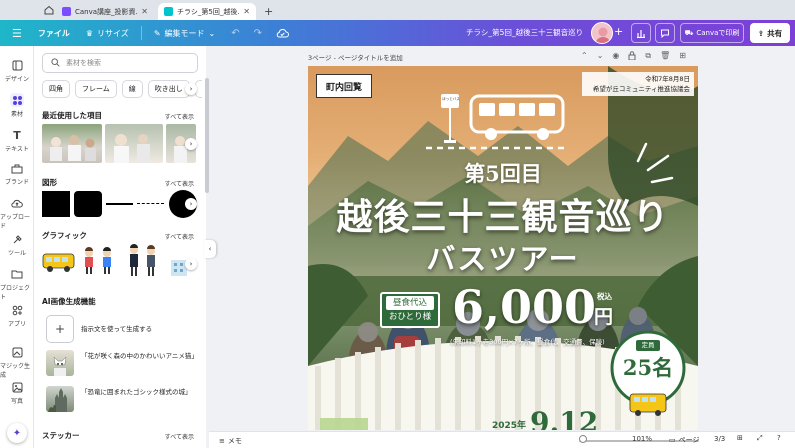 The width and height of the screenshot is (795, 448). I want to click on add-page-icon: ⊞, so click(682, 56).